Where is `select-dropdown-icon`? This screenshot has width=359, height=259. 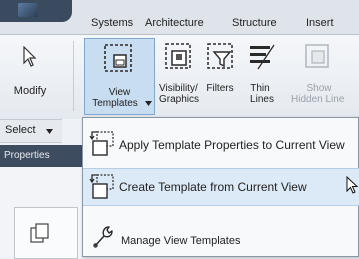 select-dropdown-icon is located at coordinates (49, 131).